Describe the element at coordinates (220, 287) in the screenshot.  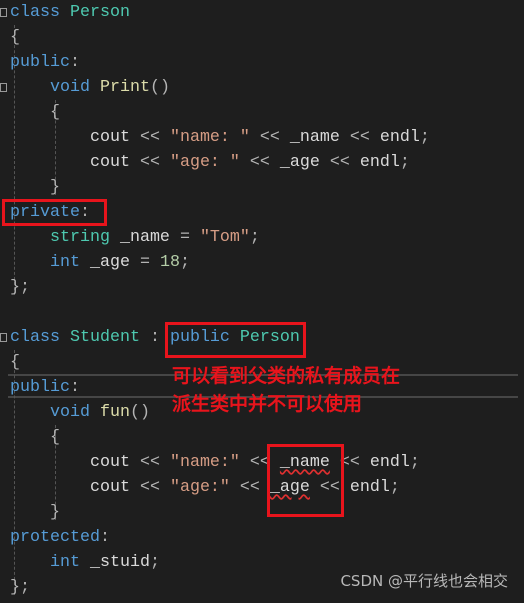
I see `code-line: };` at that location.